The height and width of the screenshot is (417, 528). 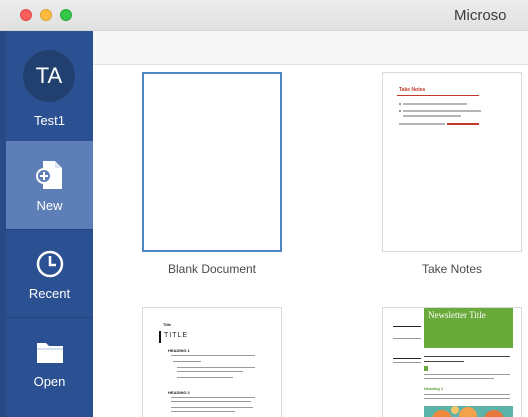 What do you see at coordinates (452, 269) in the screenshot?
I see `template-caption: Take Notes` at bounding box center [452, 269].